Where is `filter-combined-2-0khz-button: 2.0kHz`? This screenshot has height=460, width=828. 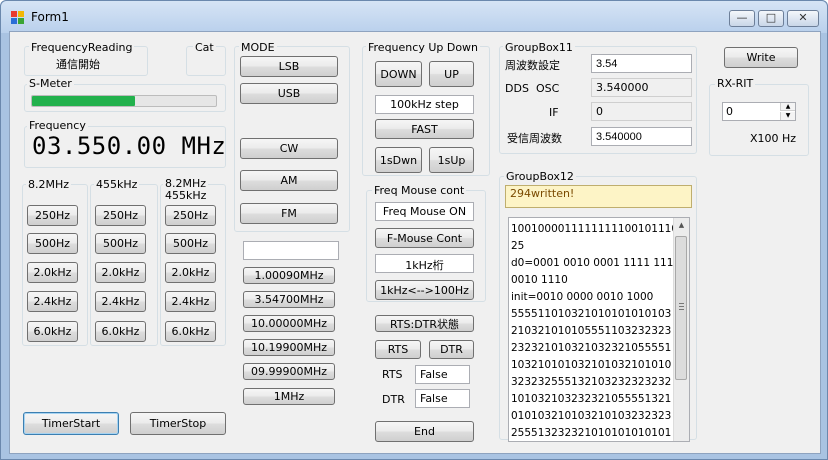
filter-combined-2-0khz-button: 2.0kHz is located at coordinates (190, 272).